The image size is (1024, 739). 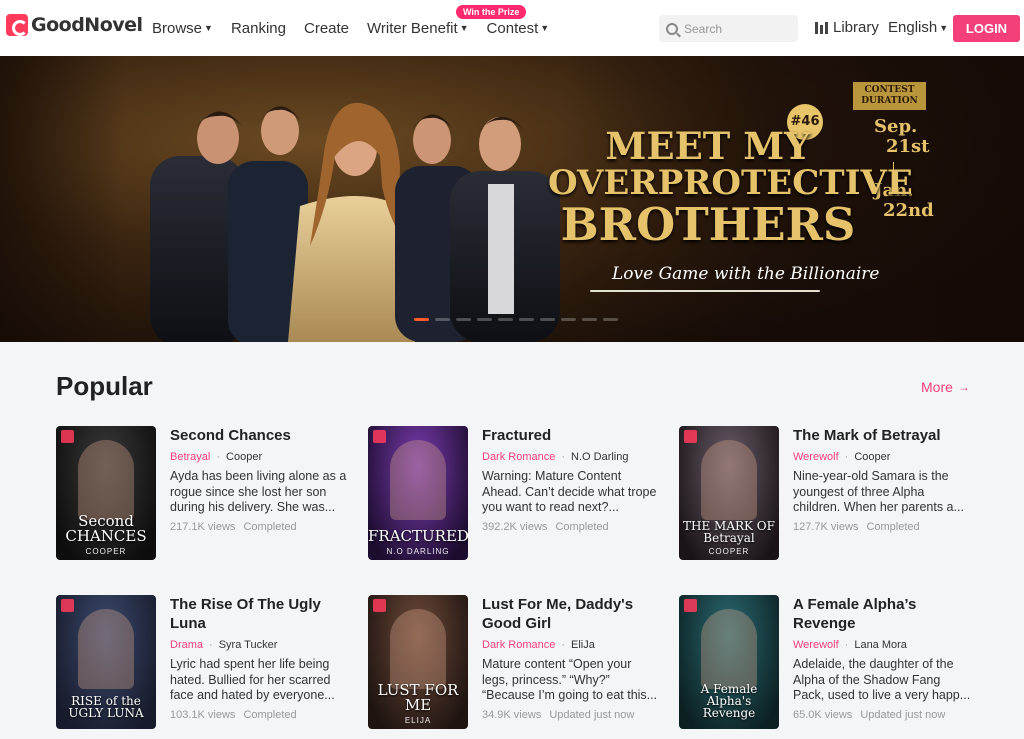 What do you see at coordinates (177, 28) in the screenshot?
I see `nav-browse-label: Browse` at bounding box center [177, 28].